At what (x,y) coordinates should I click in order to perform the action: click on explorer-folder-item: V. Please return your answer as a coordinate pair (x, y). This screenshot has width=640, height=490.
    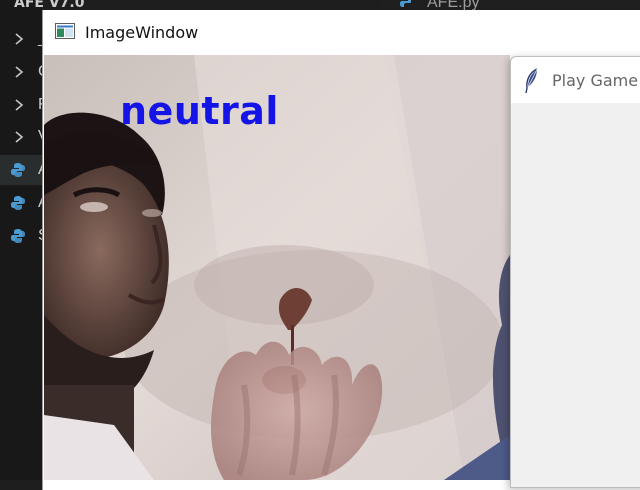
    Looking at the image, I should click on (24, 137).